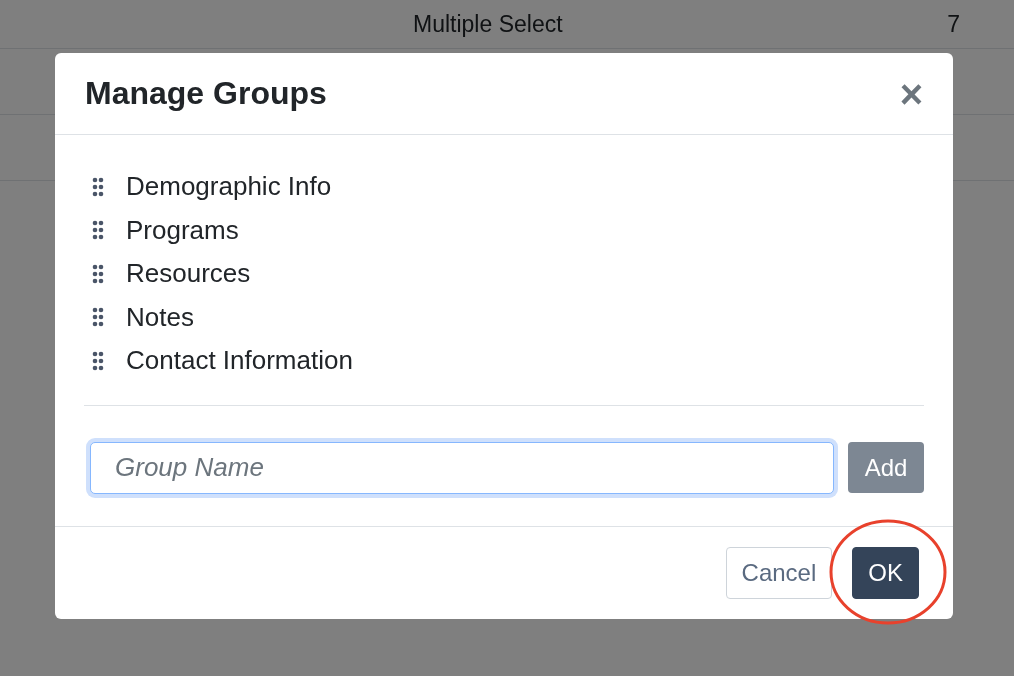 This screenshot has height=676, width=1014. Describe the element at coordinates (188, 274) in the screenshot. I see `group-name: Resources` at that location.